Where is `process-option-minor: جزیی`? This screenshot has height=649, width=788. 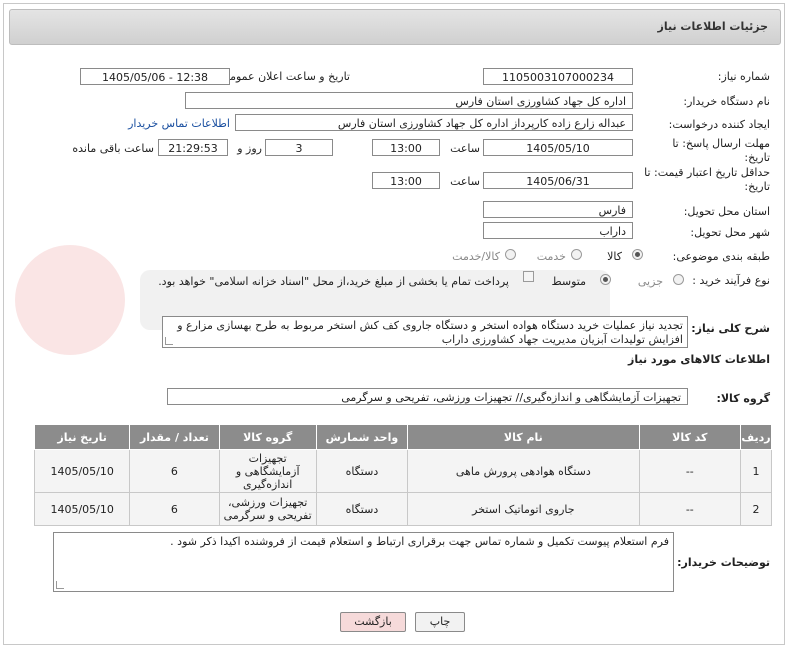
process-option-minor: جزیی is located at coordinates (650, 281).